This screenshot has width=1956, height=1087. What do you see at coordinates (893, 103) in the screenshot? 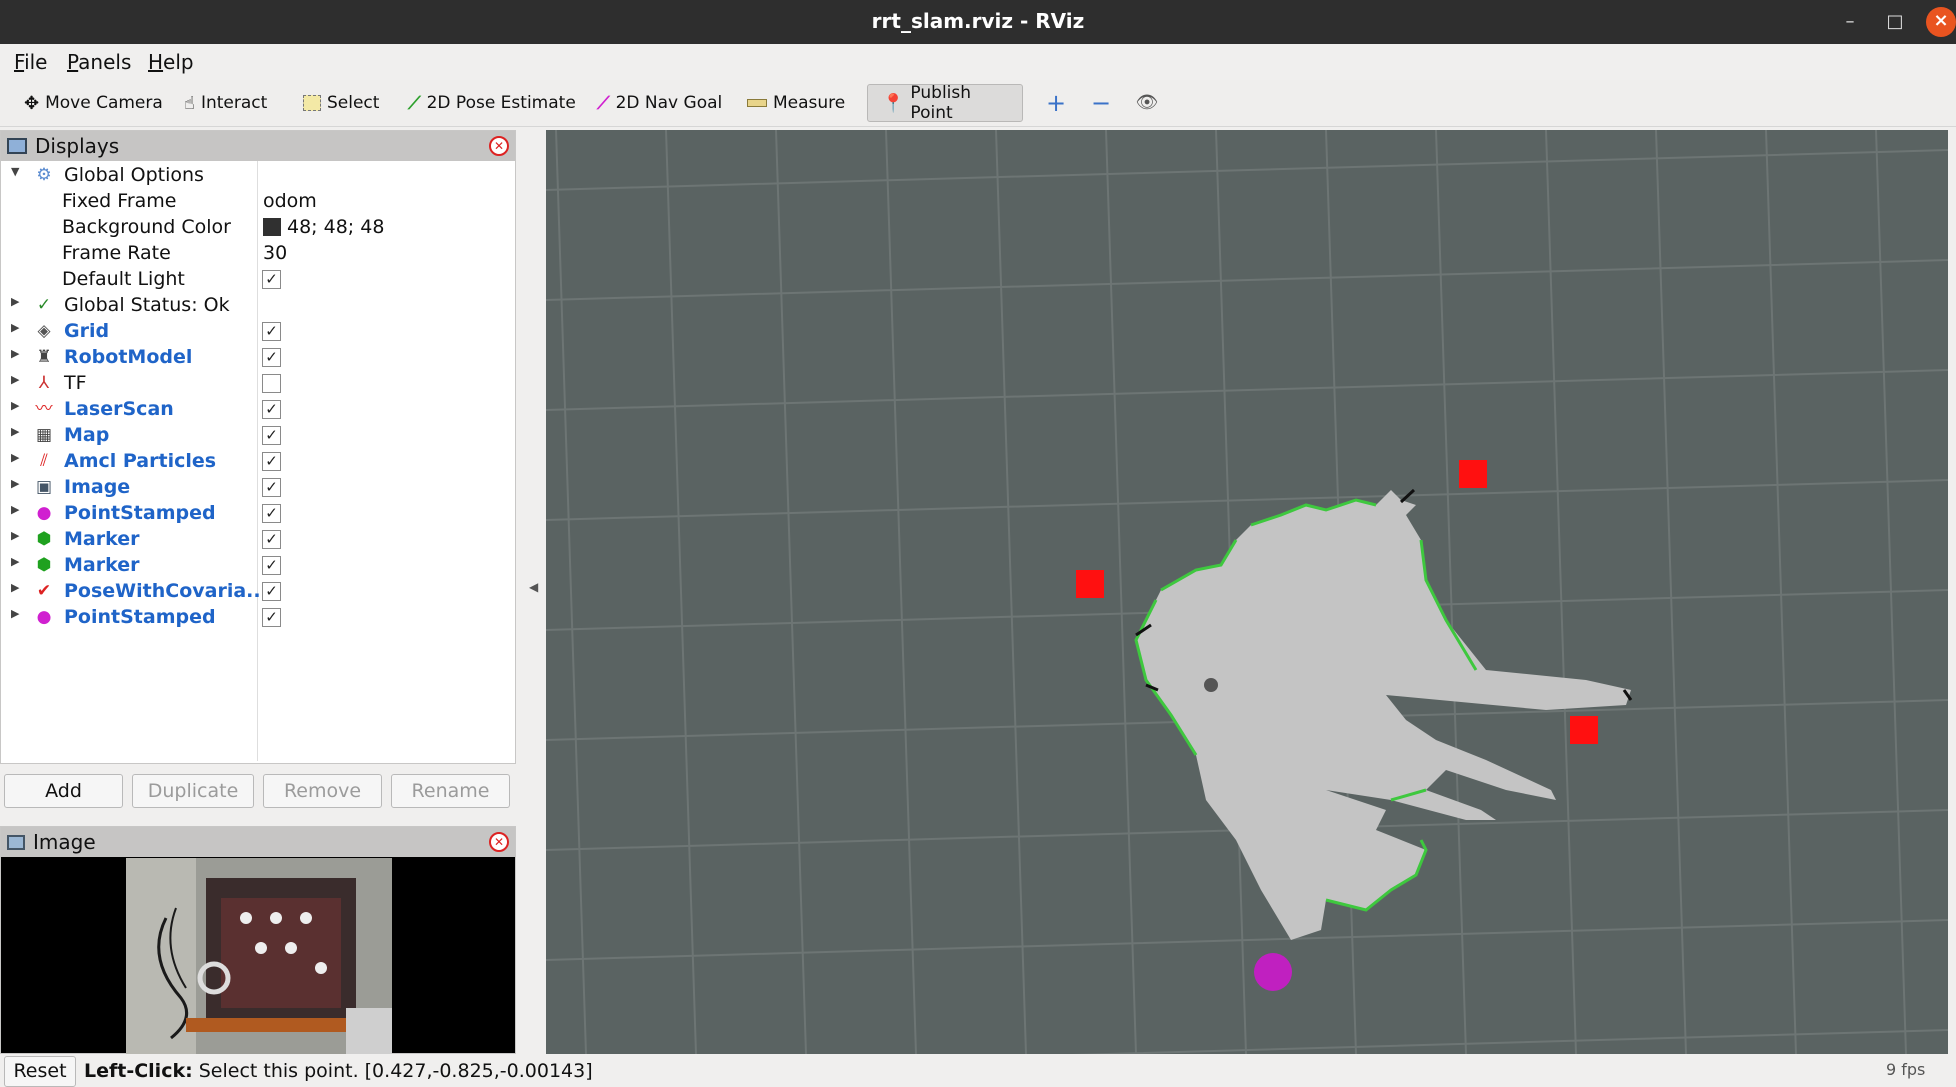
I see `map-pin-icon: 📍` at bounding box center [893, 103].